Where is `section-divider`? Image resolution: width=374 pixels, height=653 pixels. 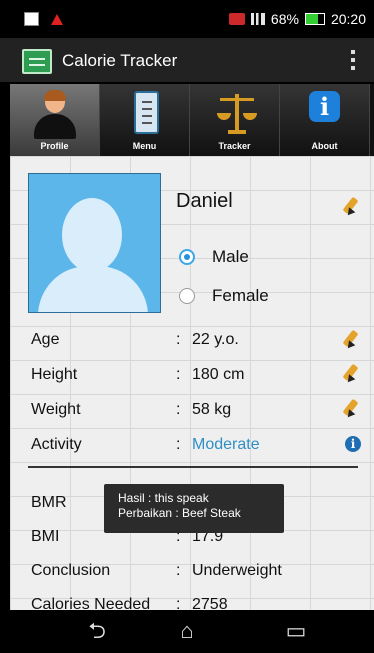
section-divider is located at coordinates (193, 467).